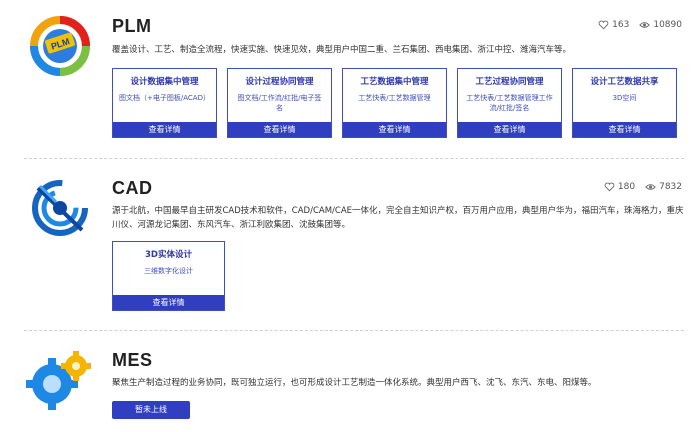 The image size is (700, 432). What do you see at coordinates (670, 187) in the screenshot?
I see `view-count: 7832` at bounding box center [670, 187].